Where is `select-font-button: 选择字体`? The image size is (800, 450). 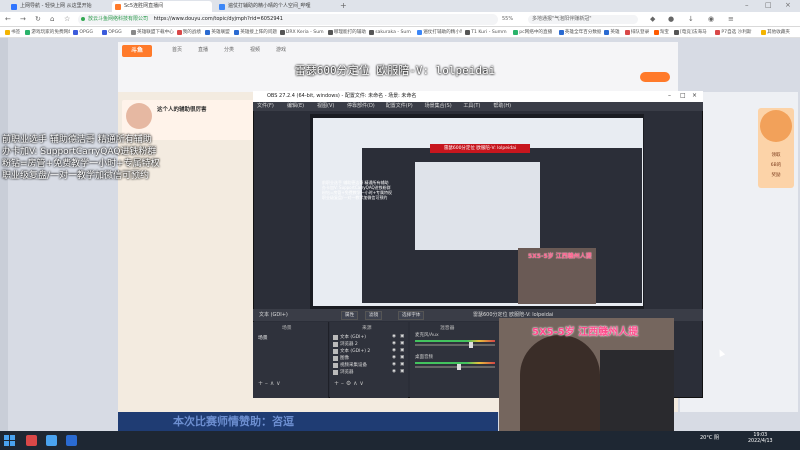
select-font-button: 选择字体 is located at coordinates (411, 315).